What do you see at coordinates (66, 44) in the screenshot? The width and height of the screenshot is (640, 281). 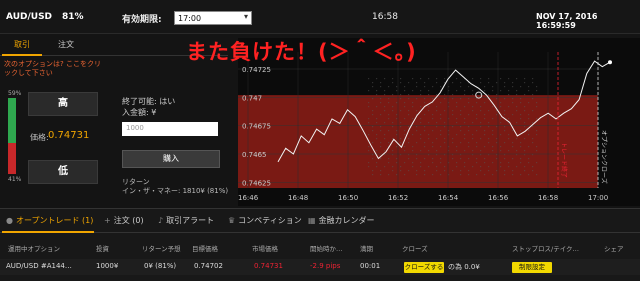 I see `tab-orders: 注文` at bounding box center [66, 44].